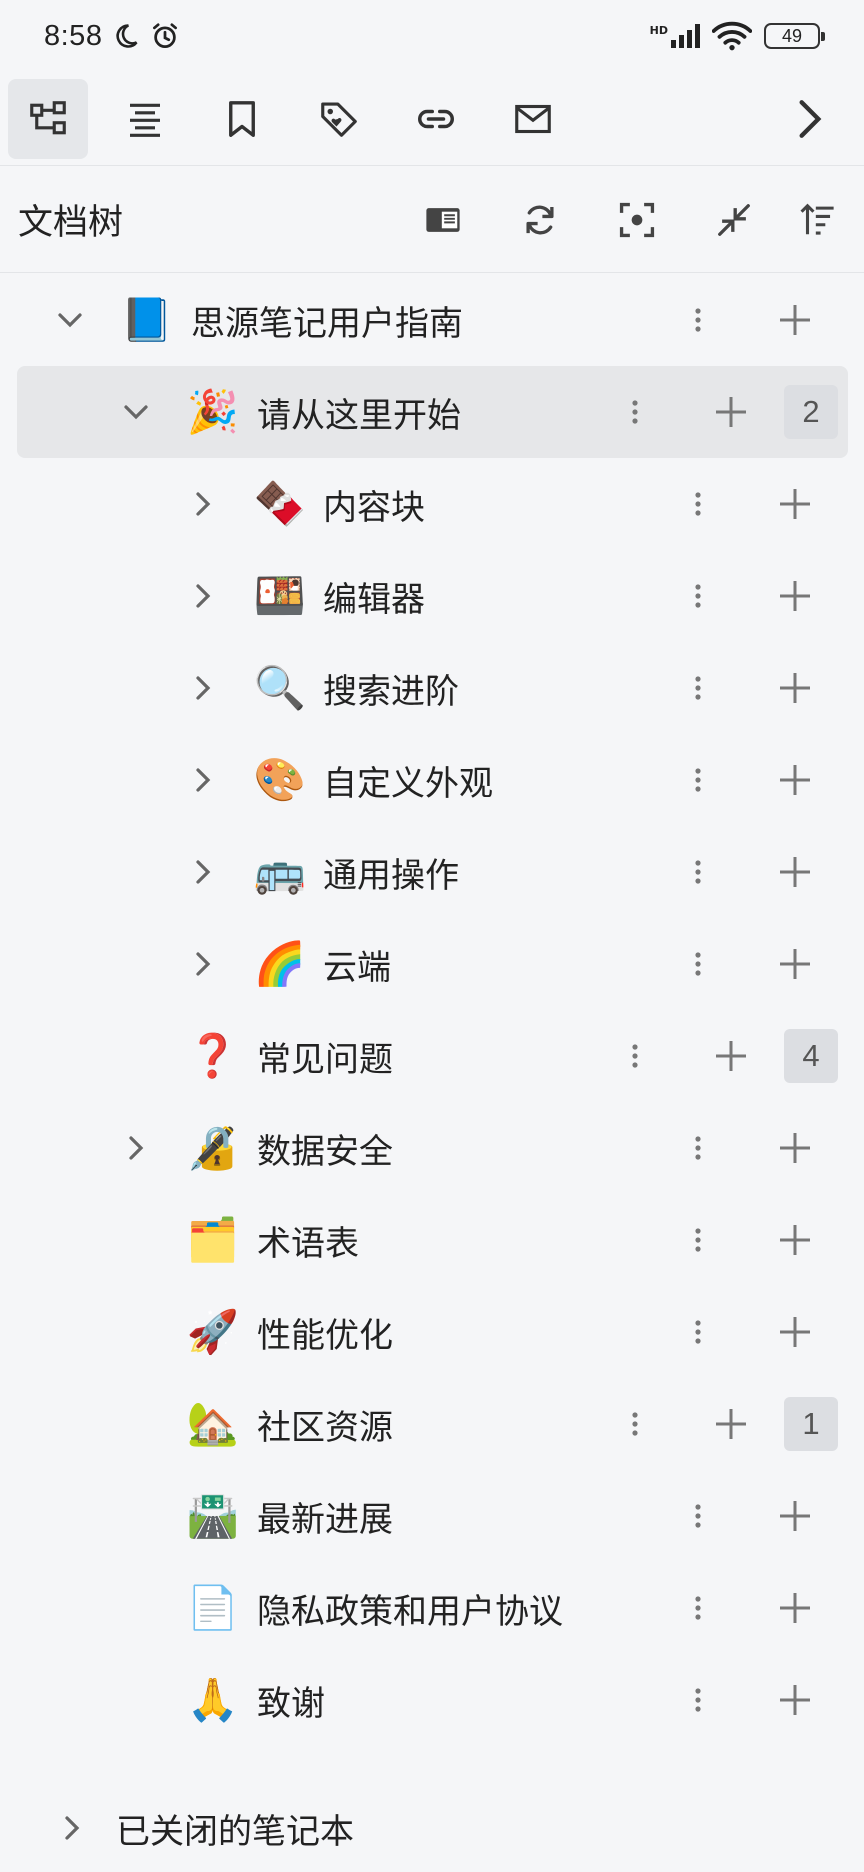 The height and width of the screenshot is (1872, 864). What do you see at coordinates (636, 220) in the screenshot?
I see `focus-button` at bounding box center [636, 220].